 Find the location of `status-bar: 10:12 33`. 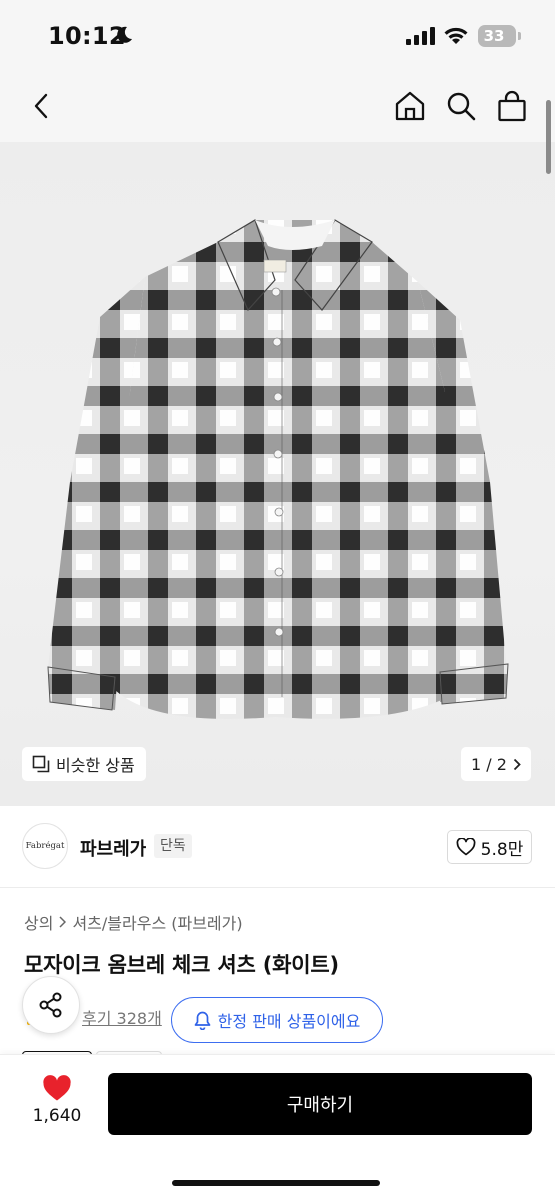

status-bar: 10:12 33 is located at coordinates (277, 36).